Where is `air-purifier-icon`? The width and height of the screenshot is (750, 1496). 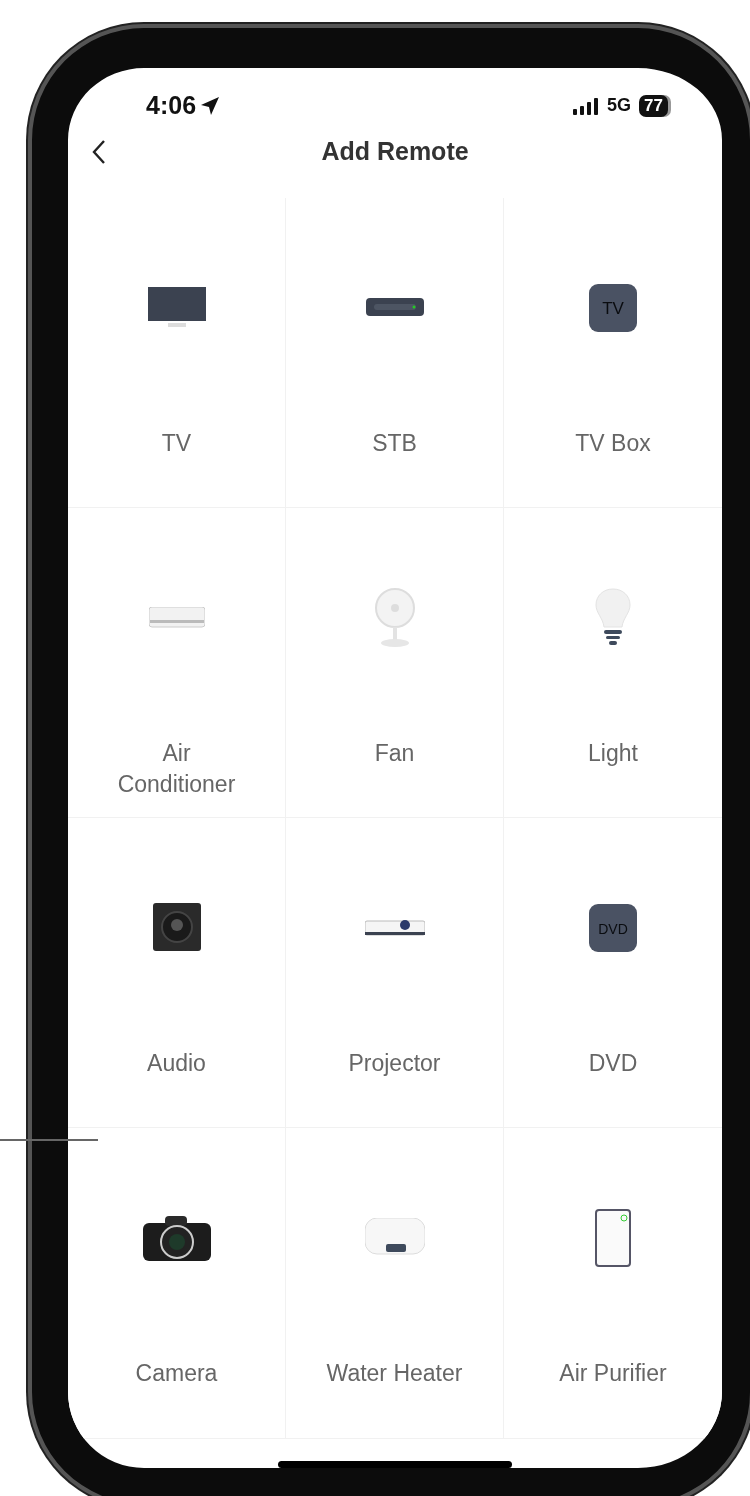 air-purifier-icon is located at coordinates (613, 1238).